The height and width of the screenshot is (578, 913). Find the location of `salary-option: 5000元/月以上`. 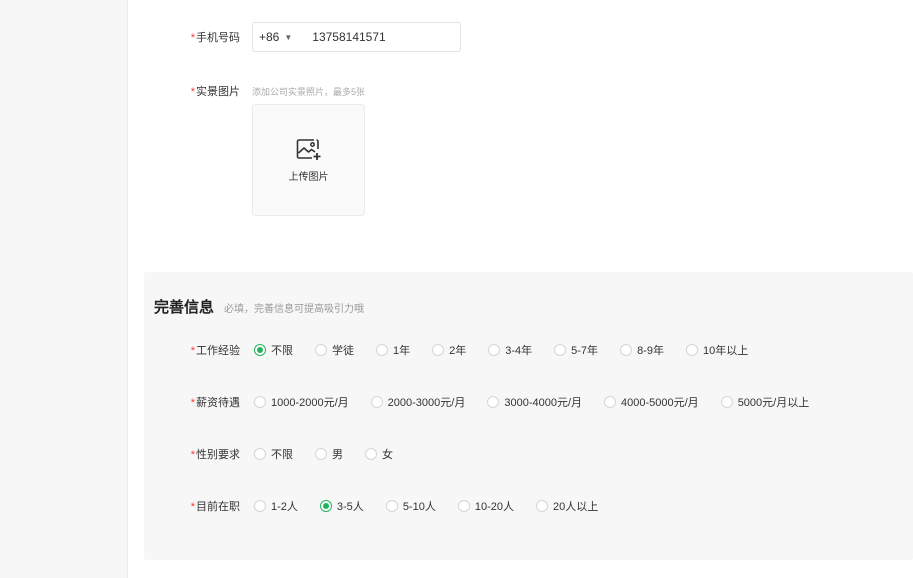

salary-option: 5000元/月以上 is located at coordinates (765, 402).